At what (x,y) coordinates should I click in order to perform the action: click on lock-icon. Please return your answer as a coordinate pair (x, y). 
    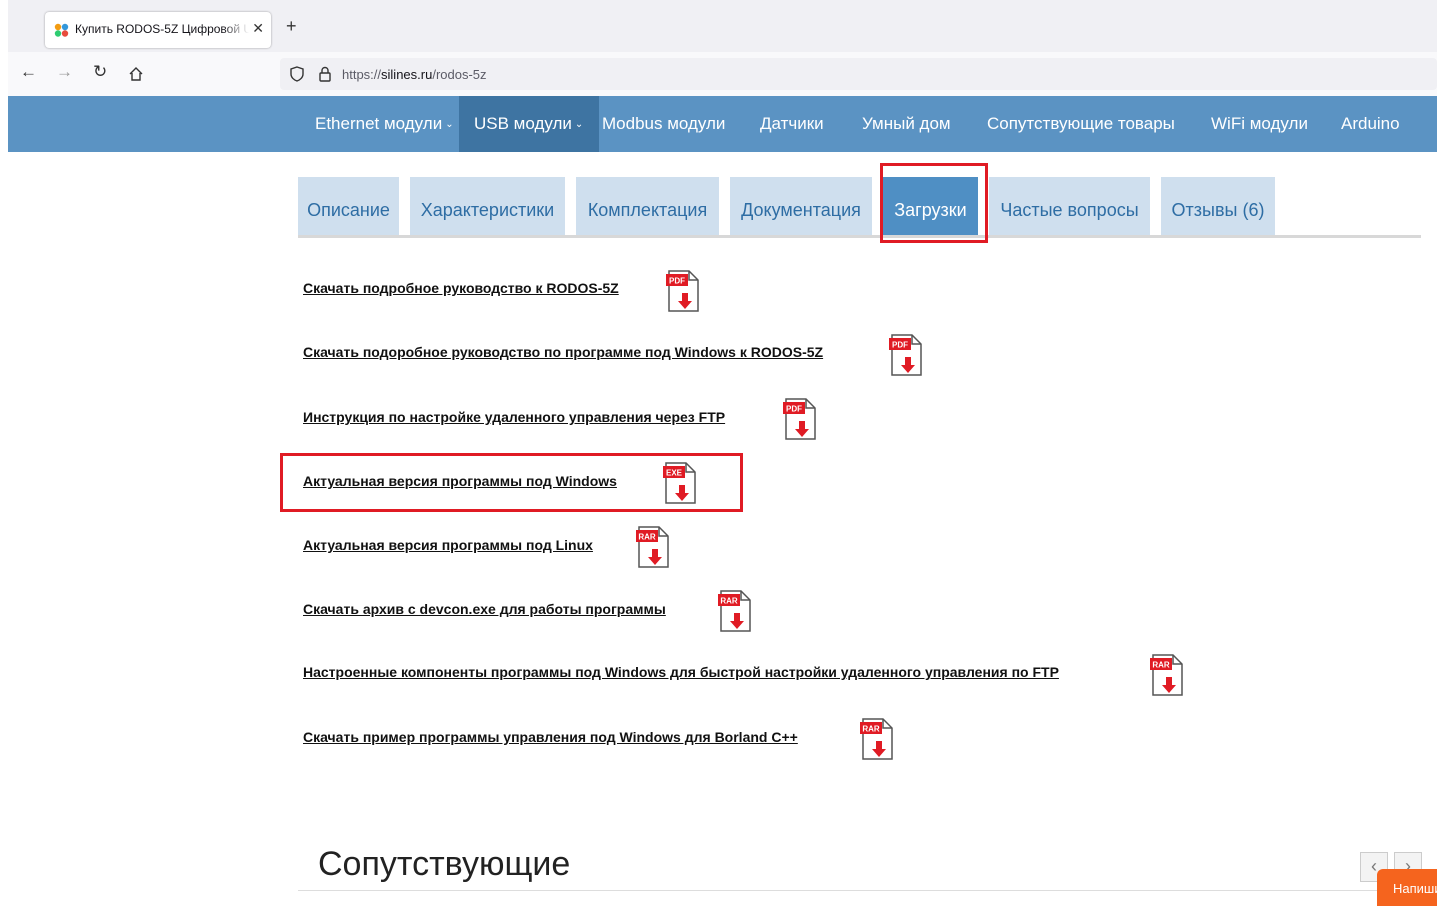
    Looking at the image, I should click on (325, 74).